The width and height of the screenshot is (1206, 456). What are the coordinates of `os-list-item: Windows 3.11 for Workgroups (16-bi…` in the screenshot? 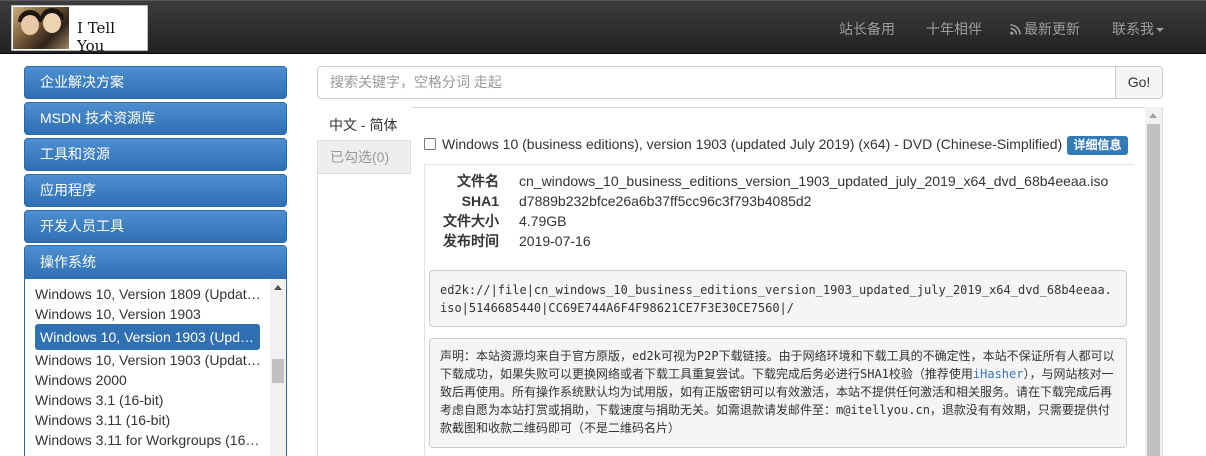 It's located at (148, 440).